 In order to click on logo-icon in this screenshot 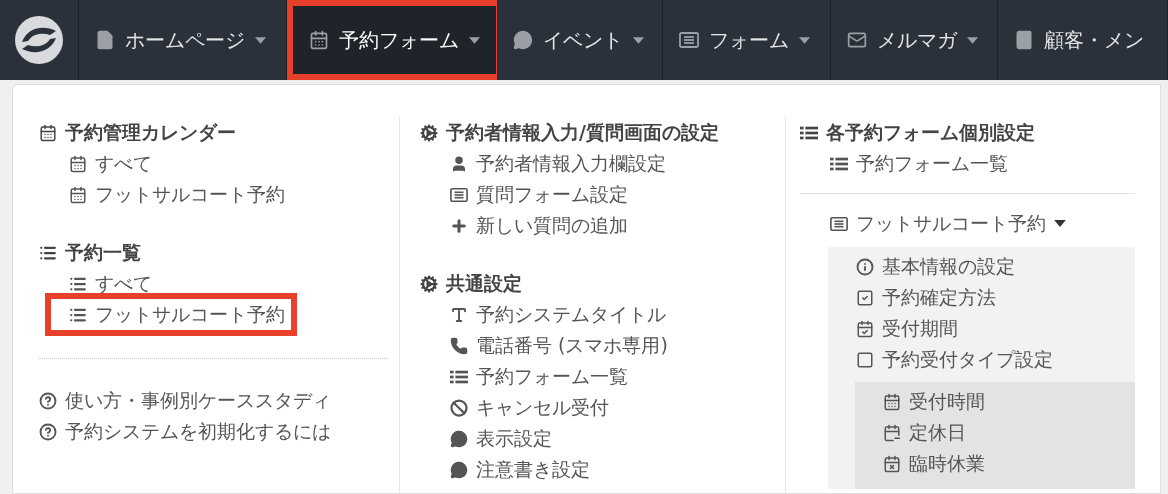, I will do `click(38, 40)`.